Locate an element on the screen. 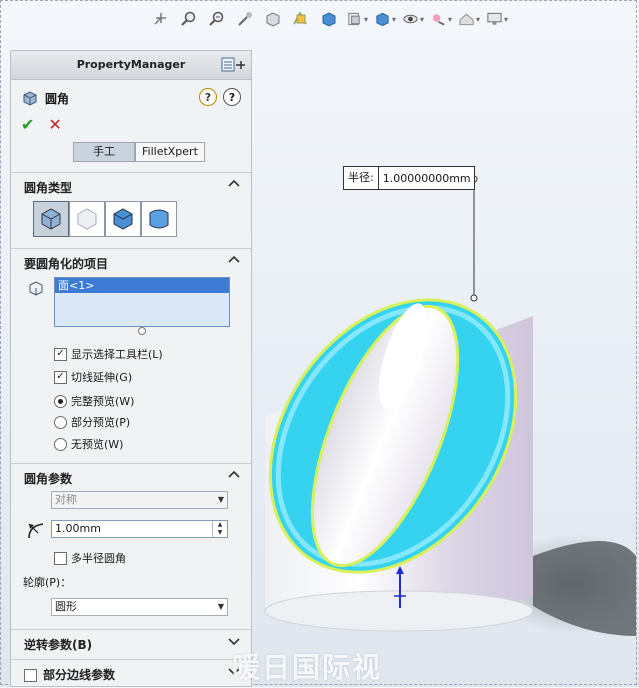 Image resolution: width=639 pixels, height=688 pixels. view-orientation-icon is located at coordinates (273, 19).